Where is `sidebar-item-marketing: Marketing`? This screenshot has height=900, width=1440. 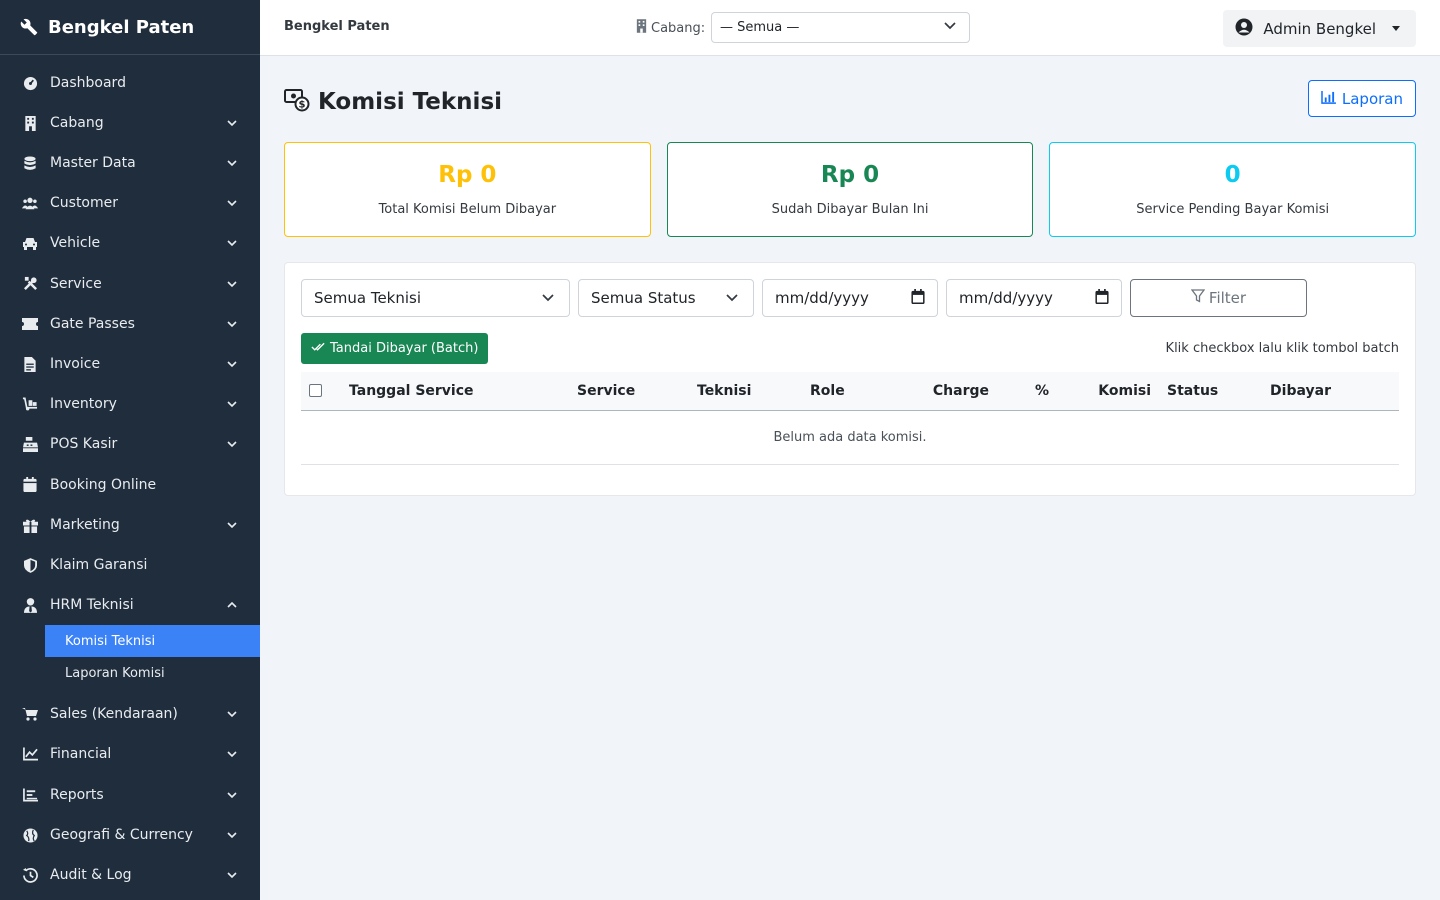
sidebar-item-marketing: Marketing is located at coordinates (130, 525).